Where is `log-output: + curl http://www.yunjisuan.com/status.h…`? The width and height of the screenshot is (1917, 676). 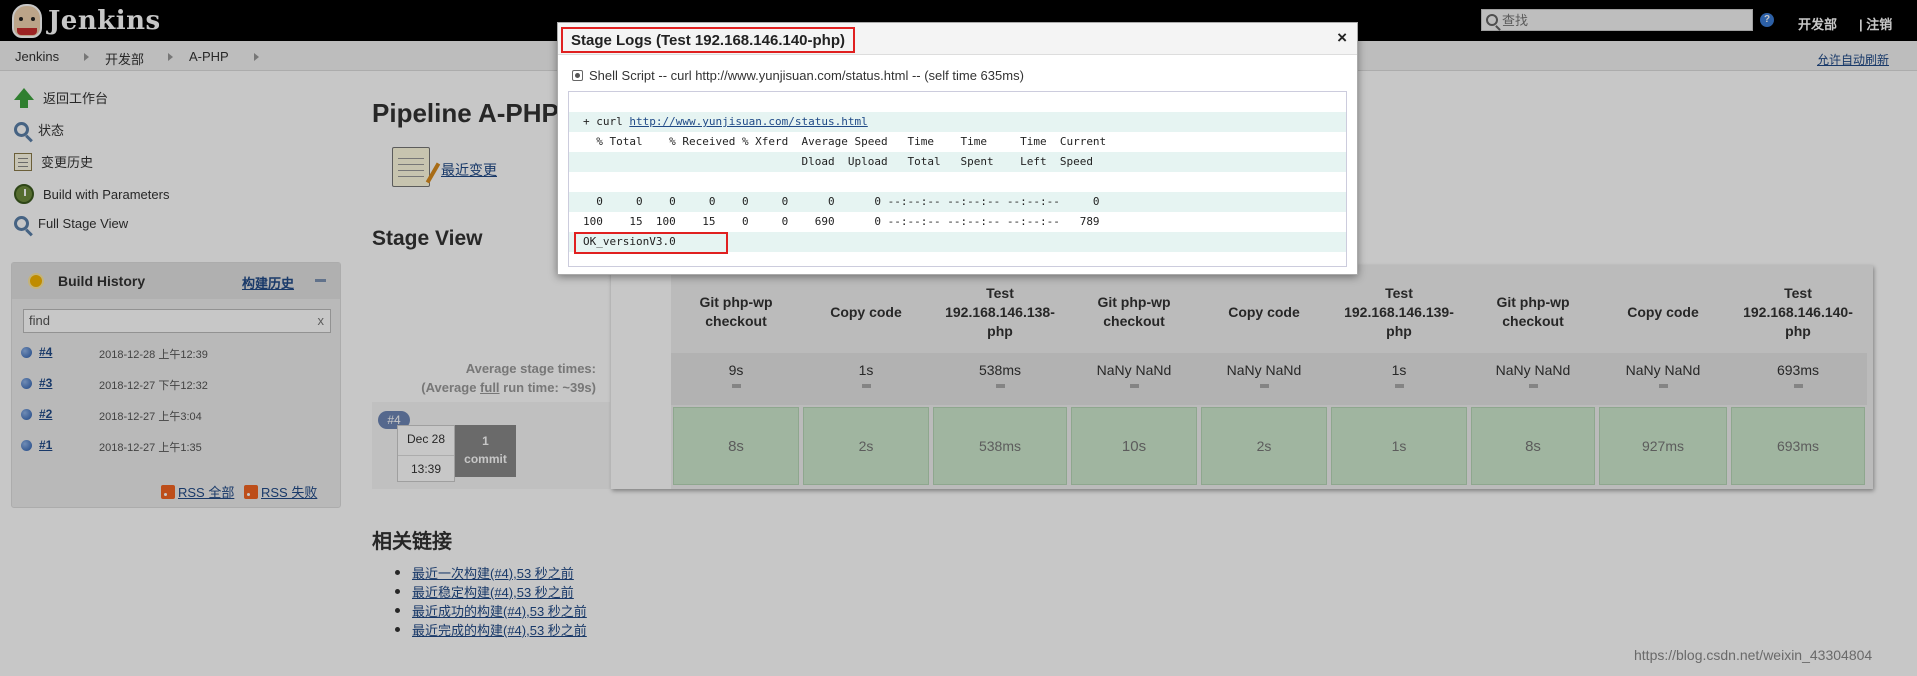
log-output: + curl http://www.yunjisuan.com/status.h… is located at coordinates (957, 179).